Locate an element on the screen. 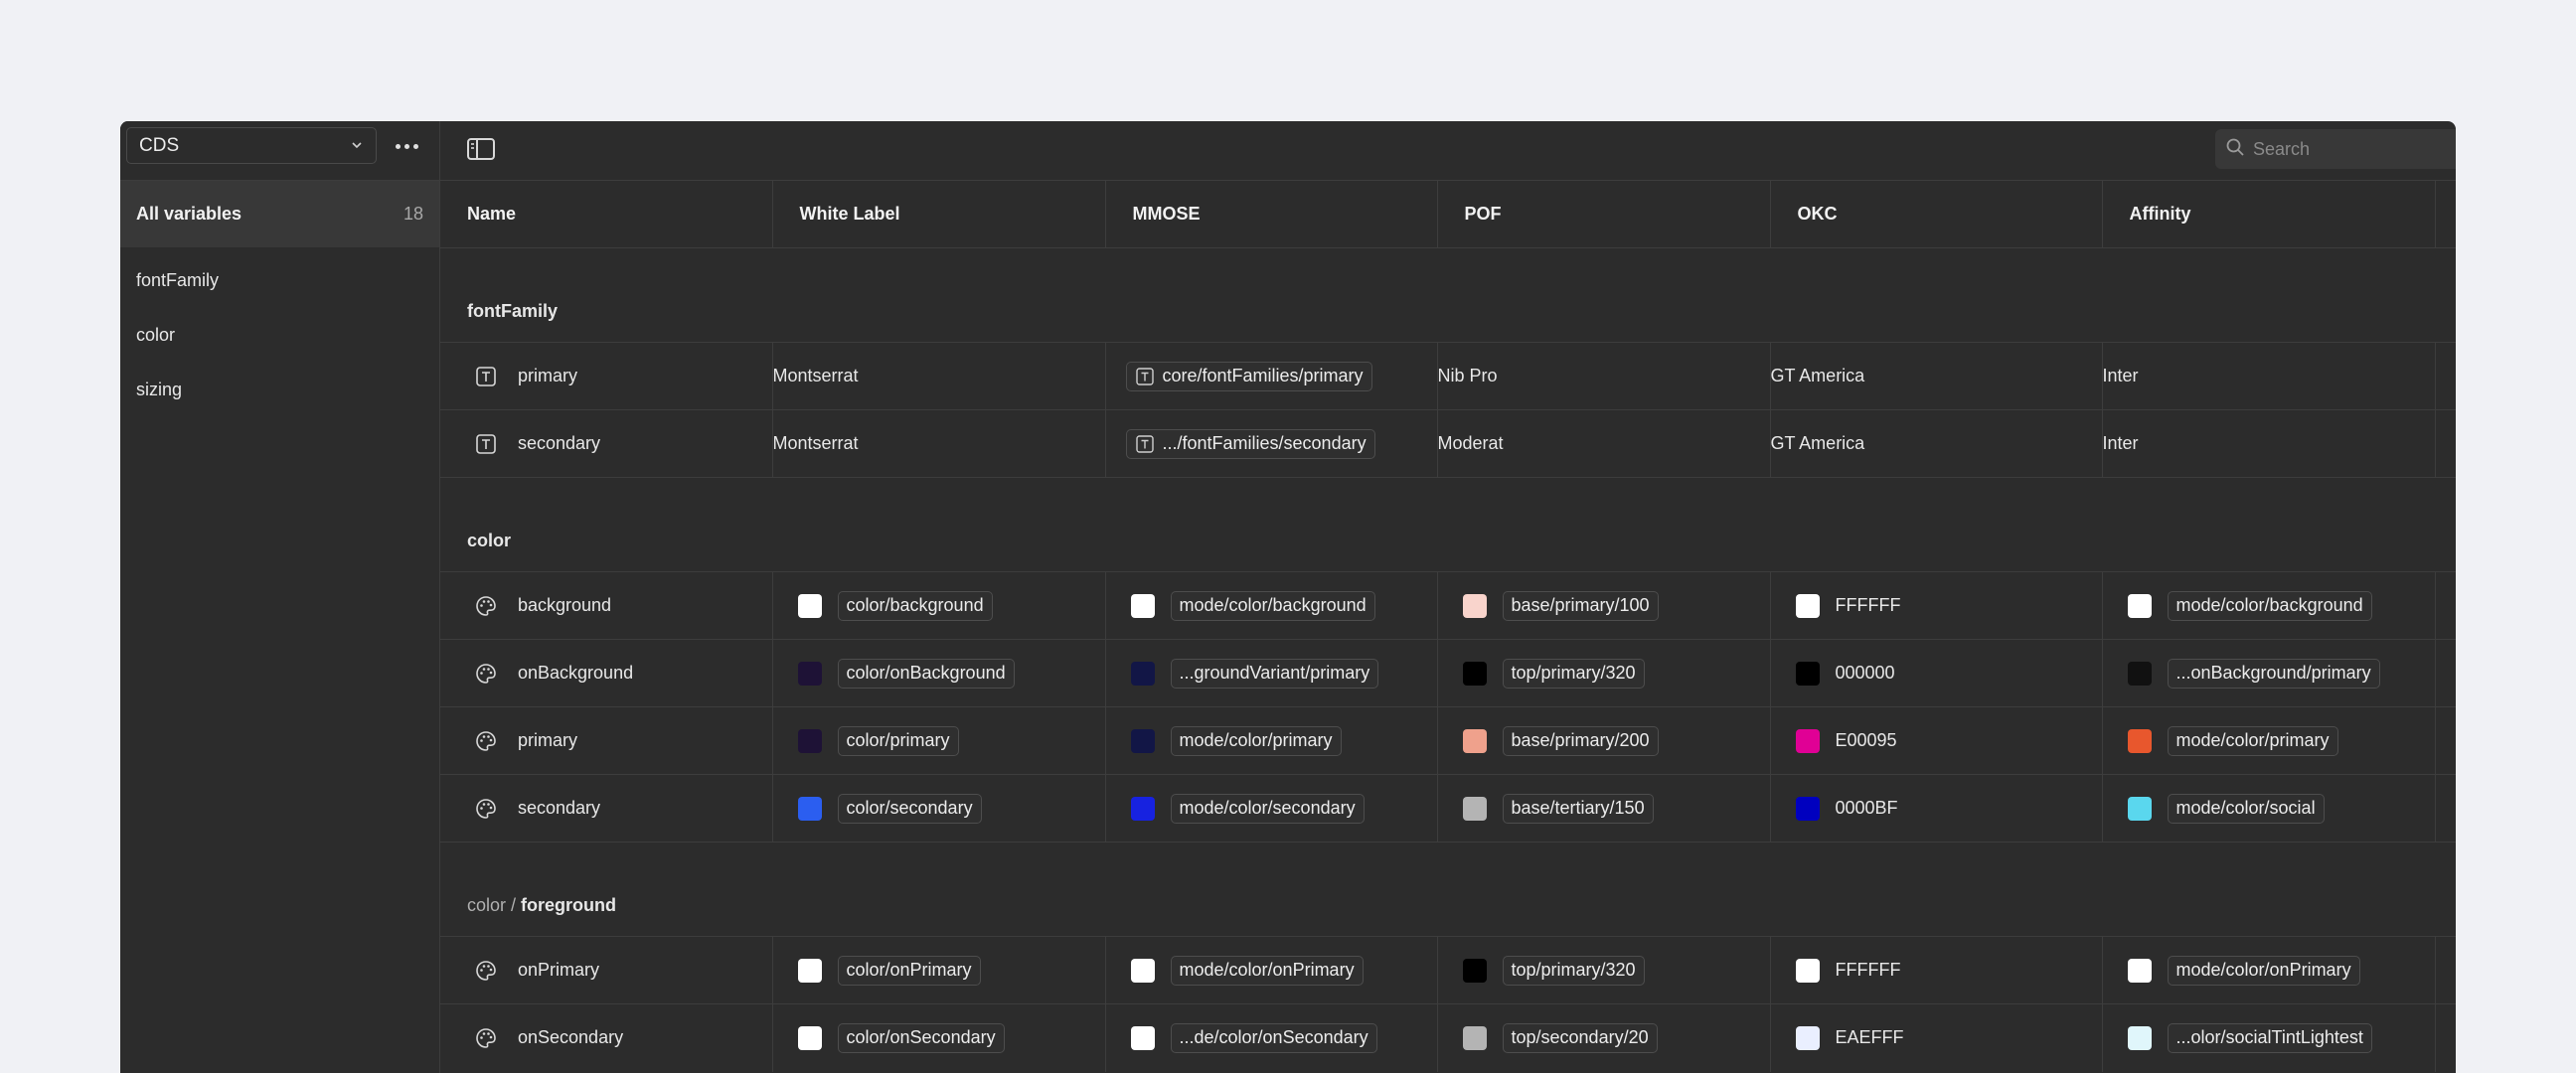 The image size is (2576, 1073). variable-value-cell: color/onBackground is located at coordinates (939, 673).